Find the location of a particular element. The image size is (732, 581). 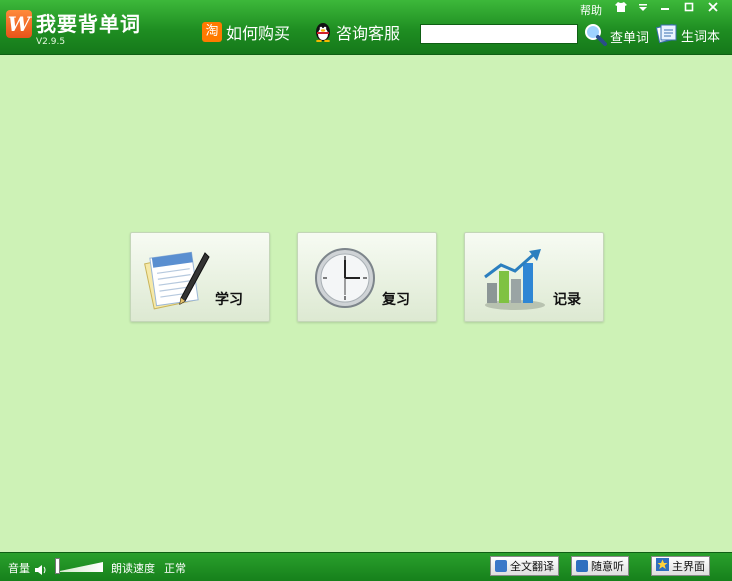

title-bar: W 我要背单词 V2.9.5 淘 如何购买 咨询客服 查单词 生词本 帮助 is located at coordinates (366, 27).